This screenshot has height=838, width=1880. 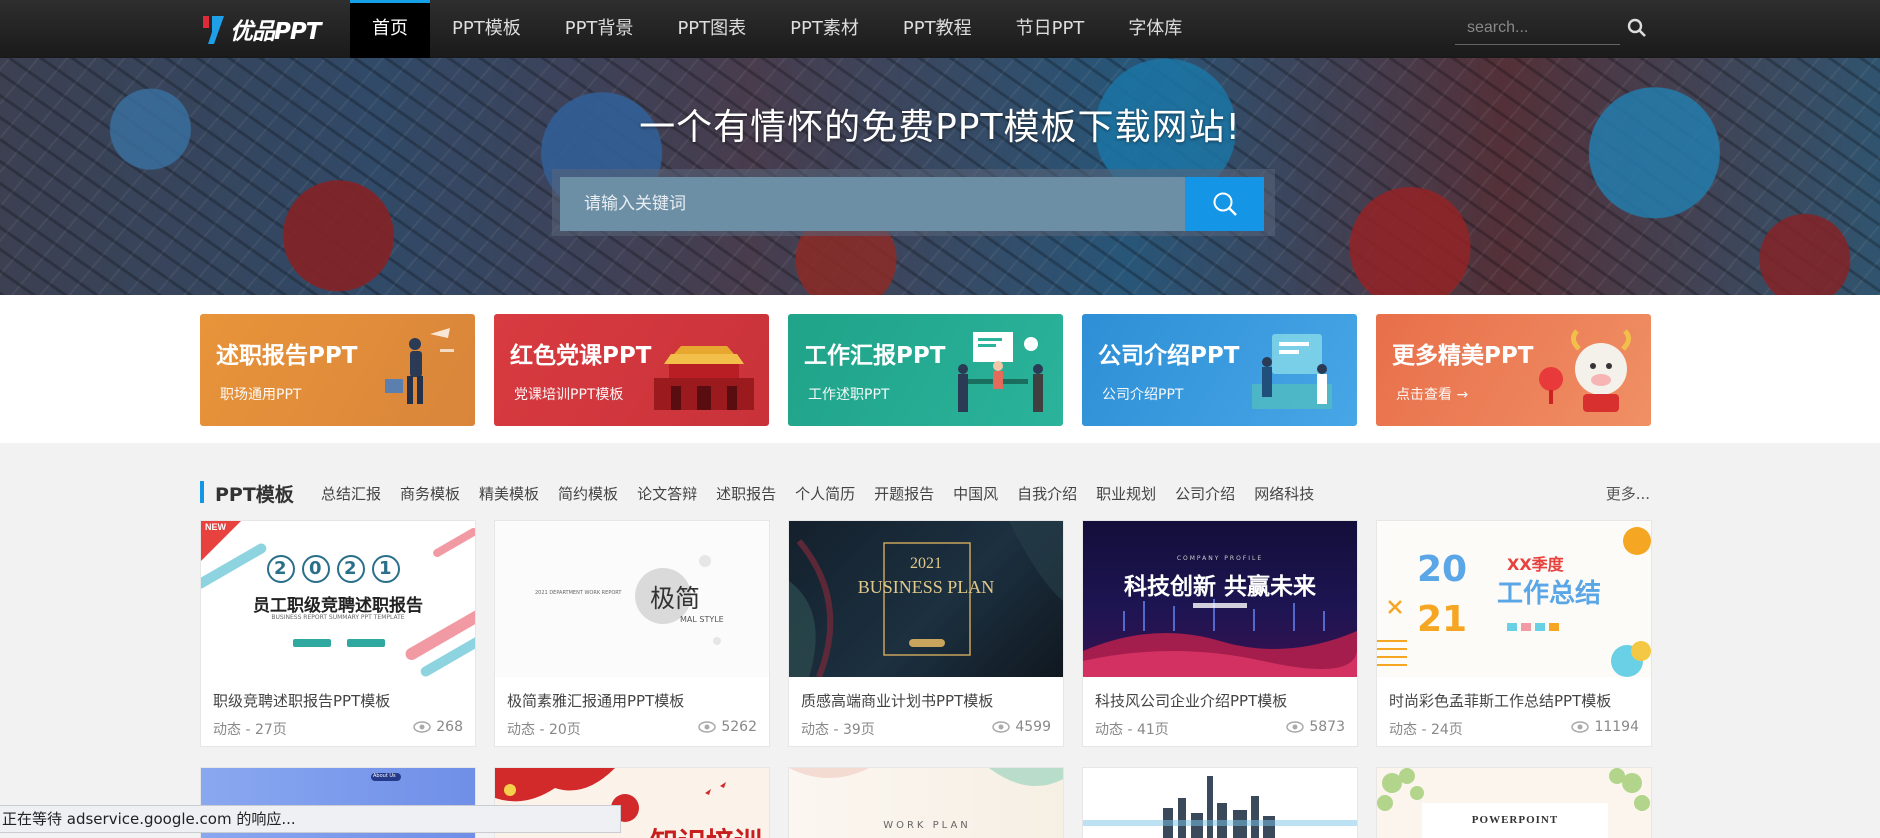 I want to click on card-views: 5873, so click(x=1315, y=727).